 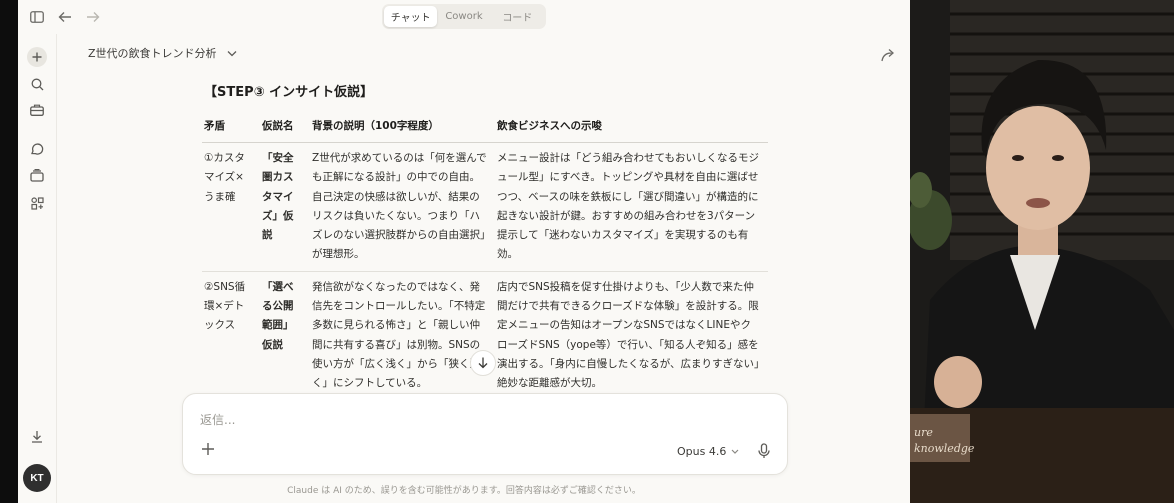 I want to click on column-header: 飲食ビジネスへの示唆, so click(x=631, y=127).